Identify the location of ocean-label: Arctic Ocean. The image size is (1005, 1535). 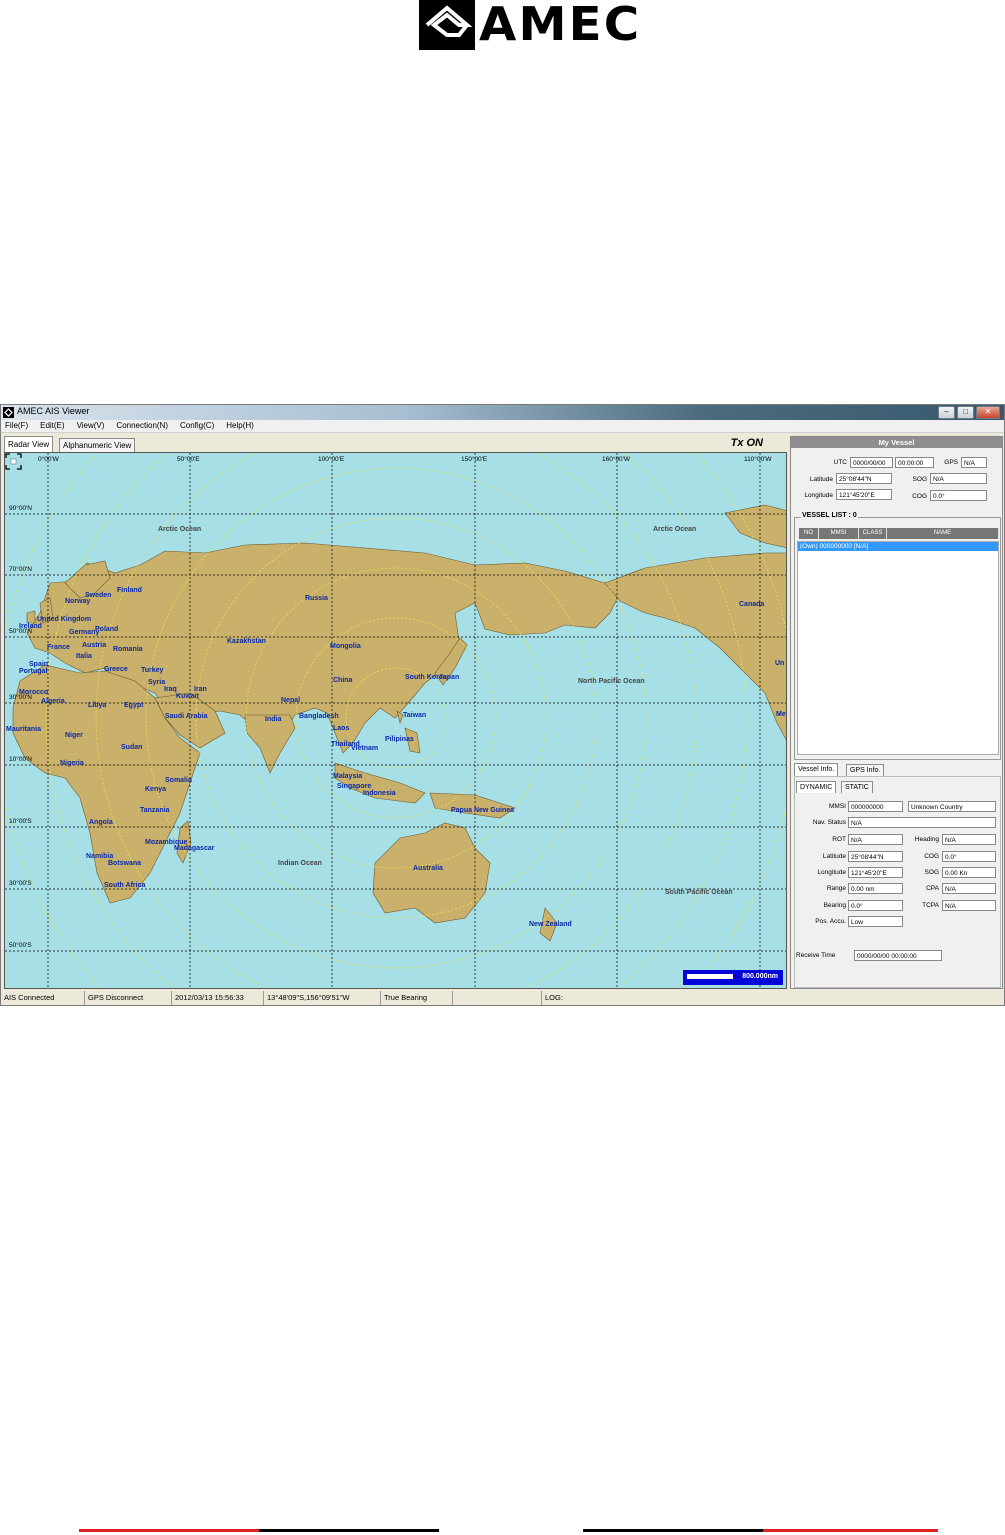
(180, 529).